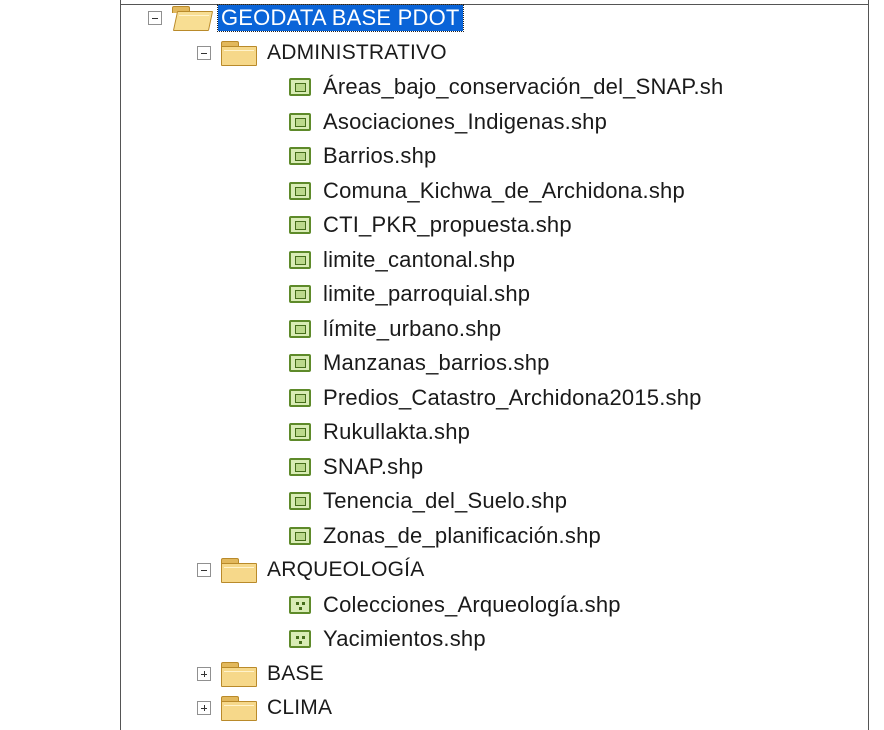 The width and height of the screenshot is (884, 730). I want to click on layer-label: Tenencia_del_Suelo.shp, so click(445, 500).